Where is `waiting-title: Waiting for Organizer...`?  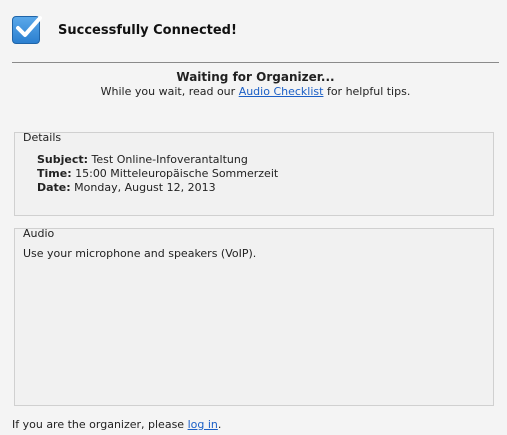
waiting-title: Waiting for Organizer... is located at coordinates (255, 77).